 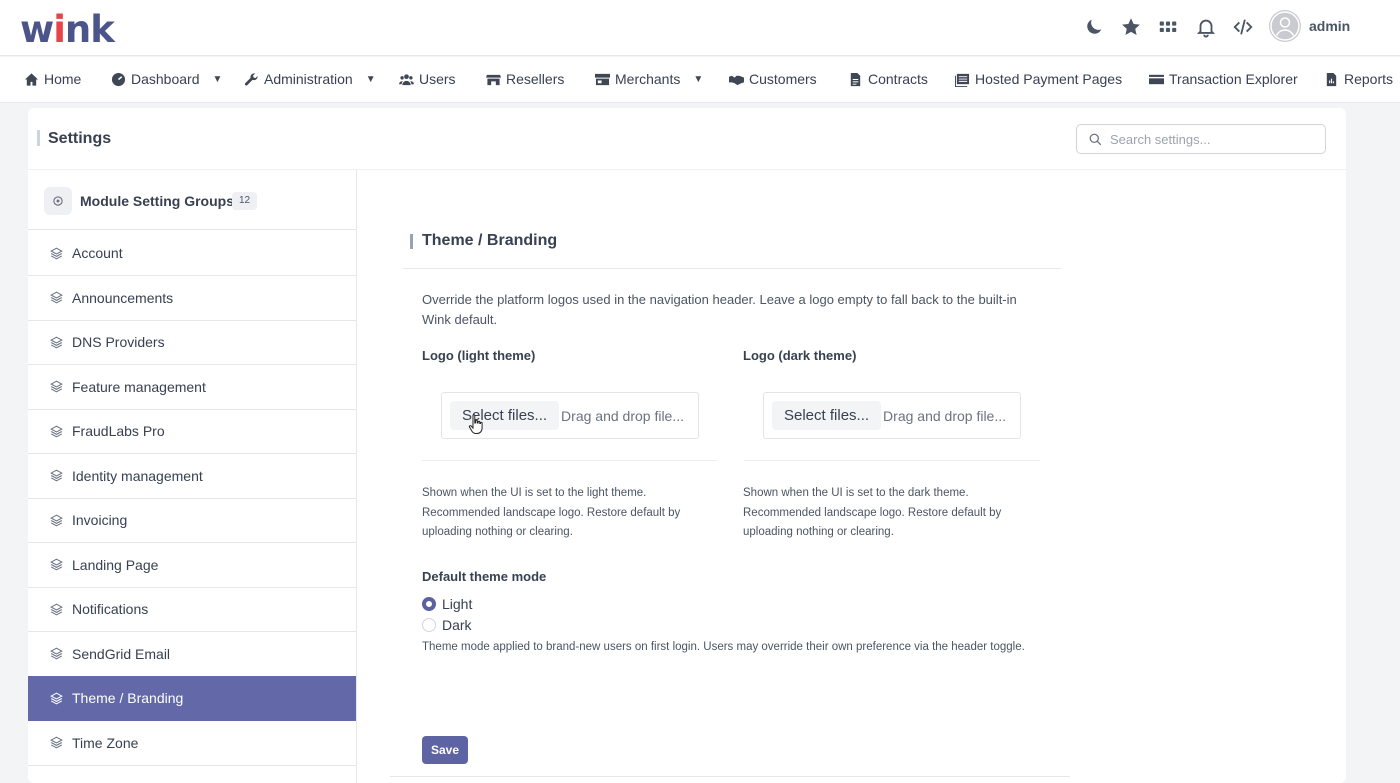 What do you see at coordinates (1131, 27) in the screenshot?
I see `star-icon` at bounding box center [1131, 27].